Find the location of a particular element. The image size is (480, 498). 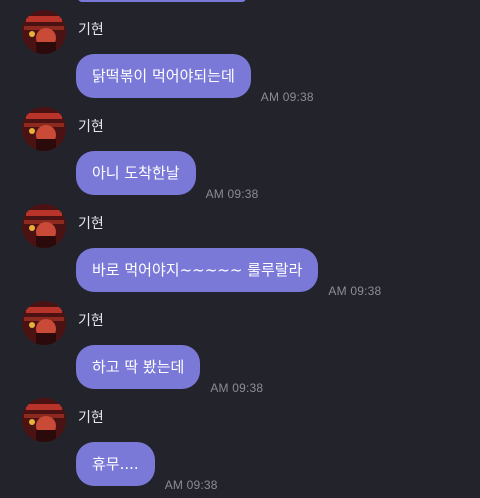

message-bubble: 닭떡볶이 먹어야되는데 is located at coordinates (163, 76).